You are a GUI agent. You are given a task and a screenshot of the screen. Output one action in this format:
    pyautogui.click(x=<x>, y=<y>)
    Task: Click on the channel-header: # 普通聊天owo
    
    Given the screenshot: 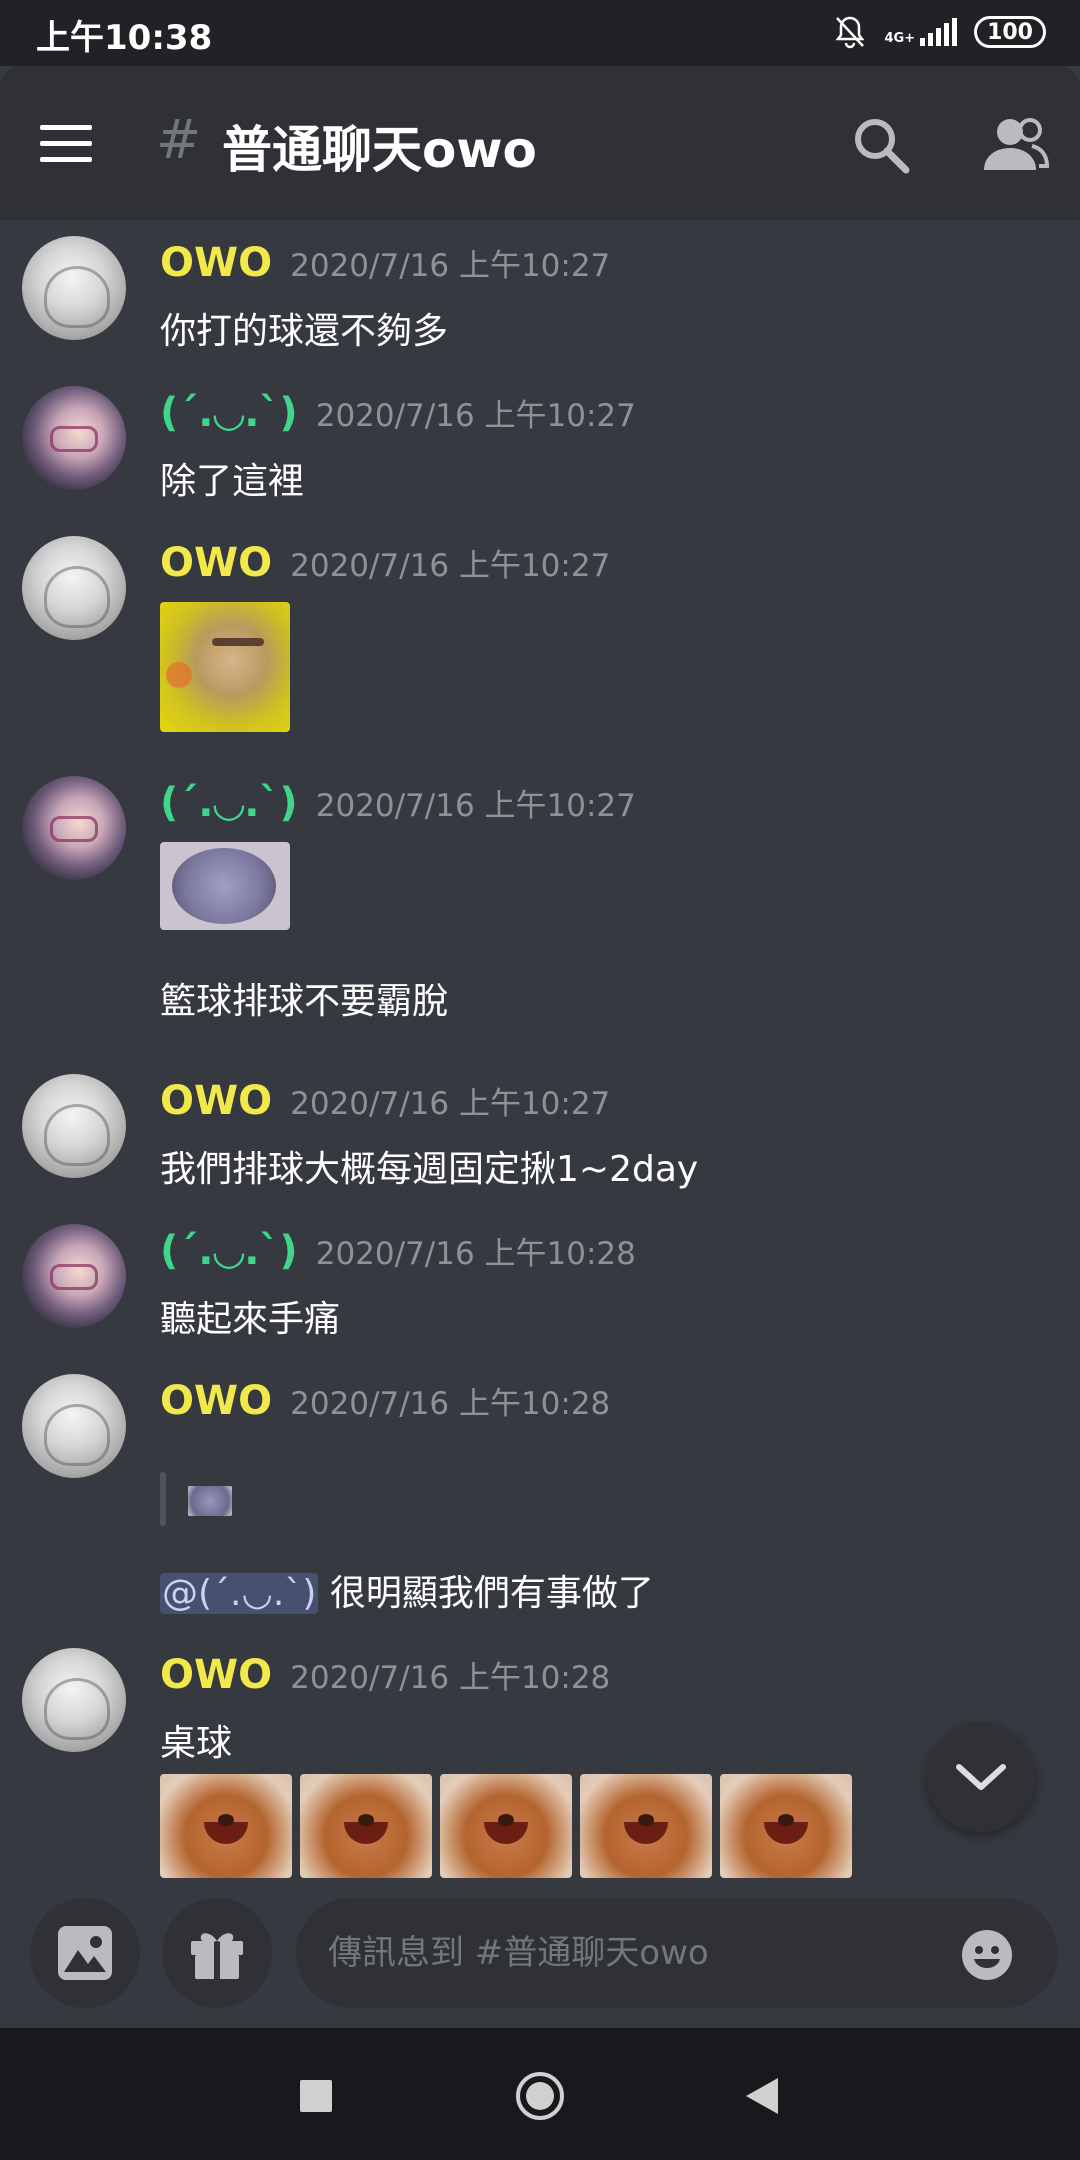 What is the action you would take?
    pyautogui.click(x=540, y=143)
    